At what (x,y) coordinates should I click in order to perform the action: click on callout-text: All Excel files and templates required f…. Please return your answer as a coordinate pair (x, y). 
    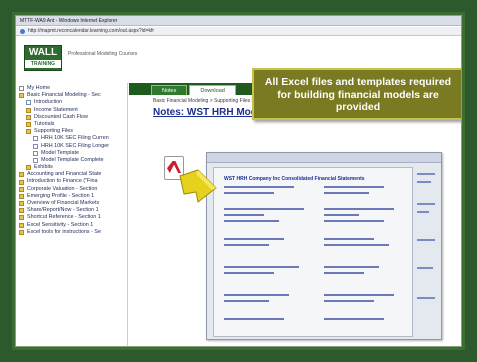
    Looking at the image, I should click on (358, 94).